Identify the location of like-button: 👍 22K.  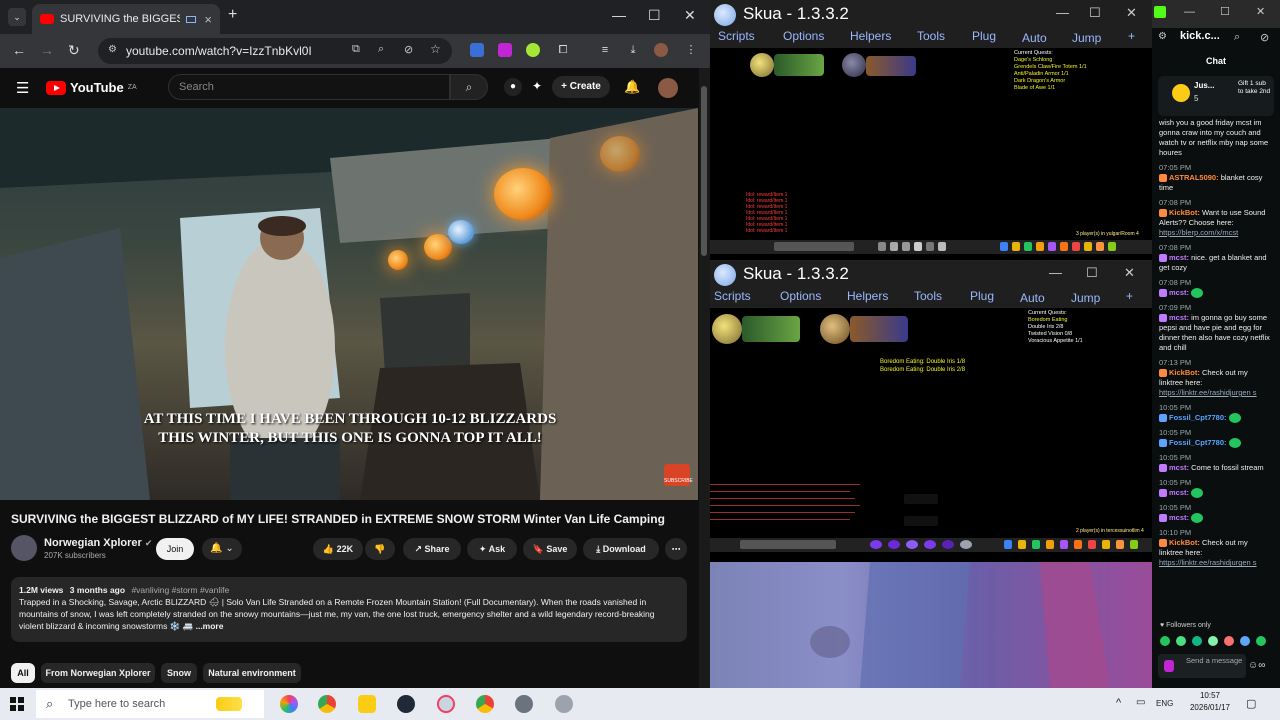
(338, 549).